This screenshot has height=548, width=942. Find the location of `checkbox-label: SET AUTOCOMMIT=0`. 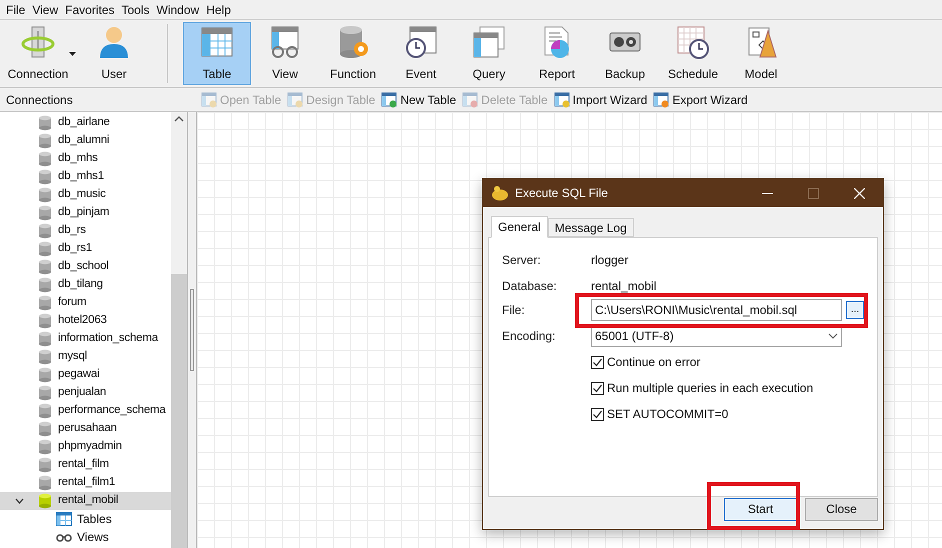

checkbox-label: SET AUTOCOMMIT=0 is located at coordinates (667, 414).